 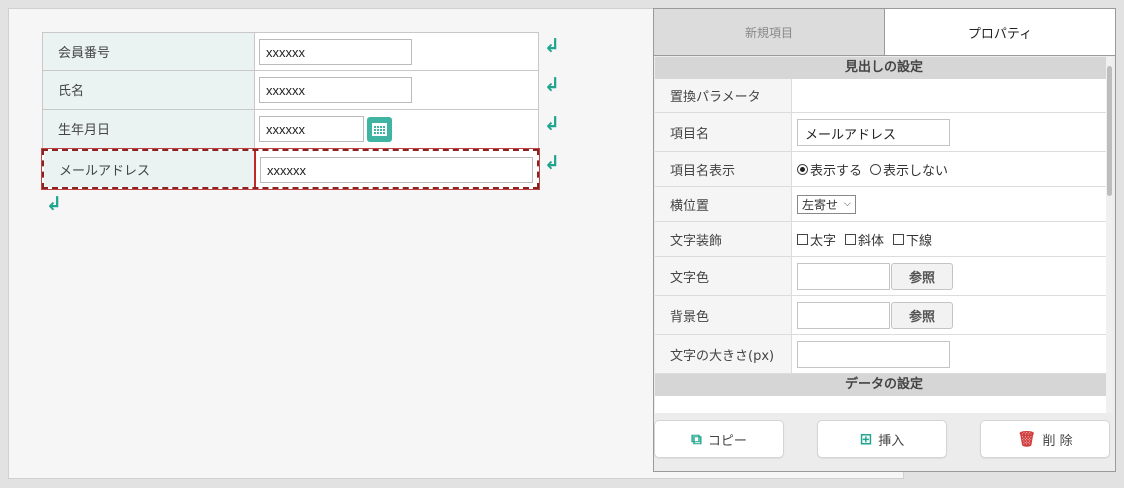 I want to click on member-id-input: xxxxxx, so click(x=335, y=52).